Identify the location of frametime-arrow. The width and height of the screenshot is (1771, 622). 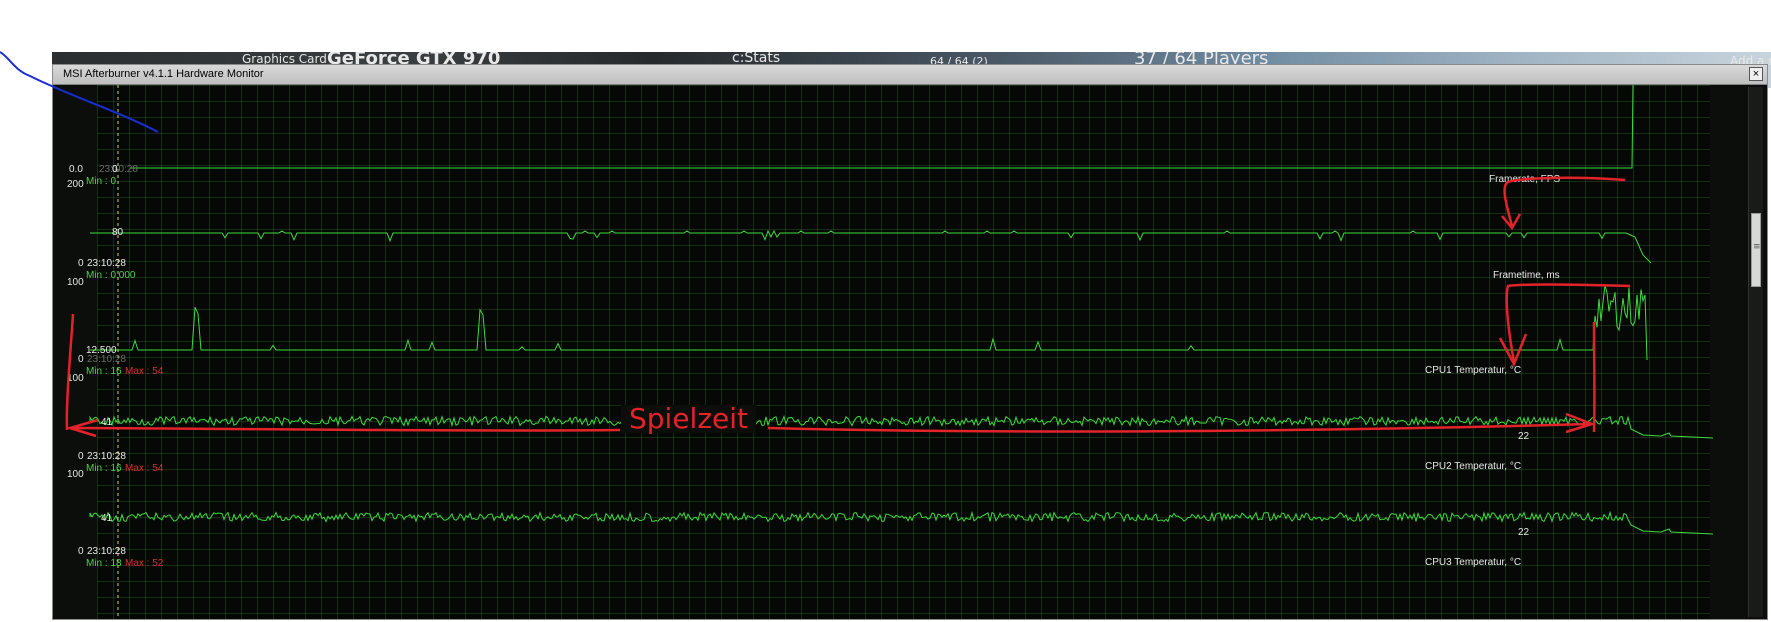
(1568, 323).